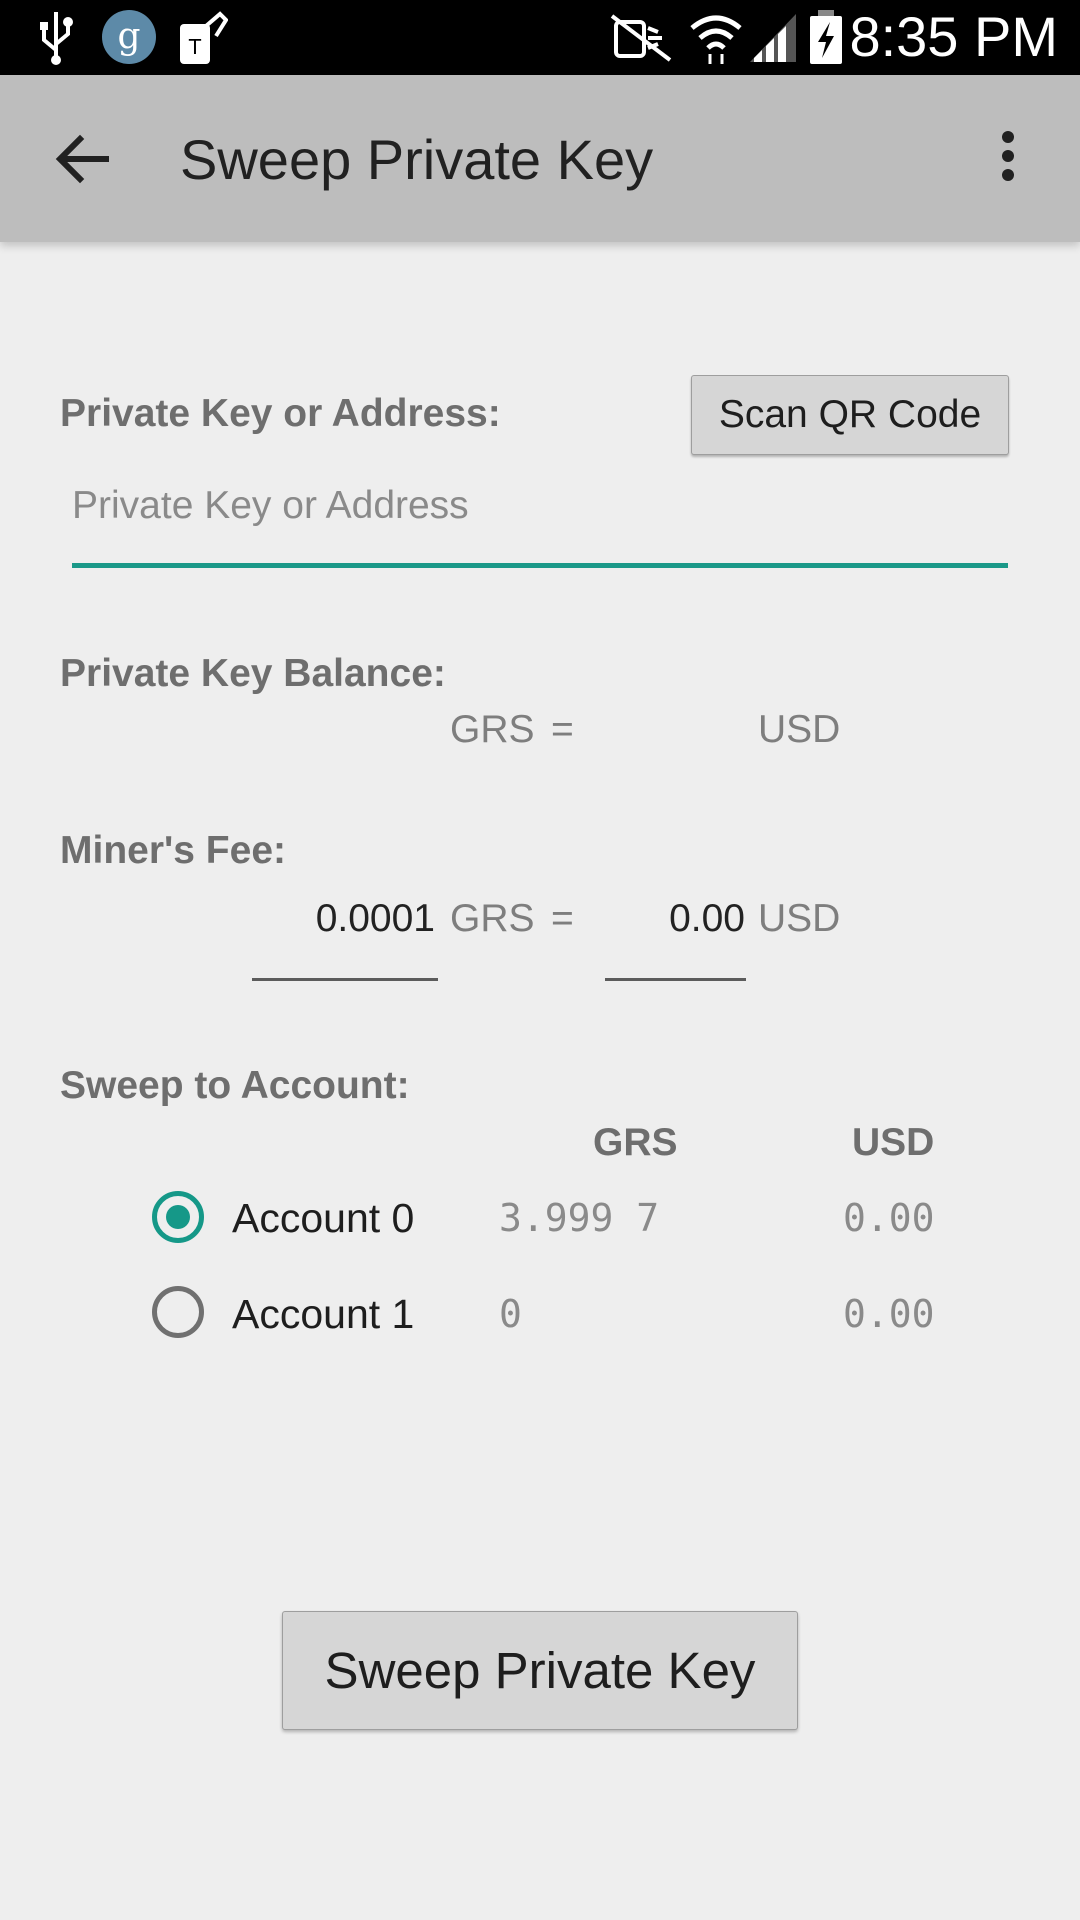 The image size is (1080, 1920). Describe the element at coordinates (492, 918) in the screenshot. I see `fee-grs-unit: GRS` at that location.